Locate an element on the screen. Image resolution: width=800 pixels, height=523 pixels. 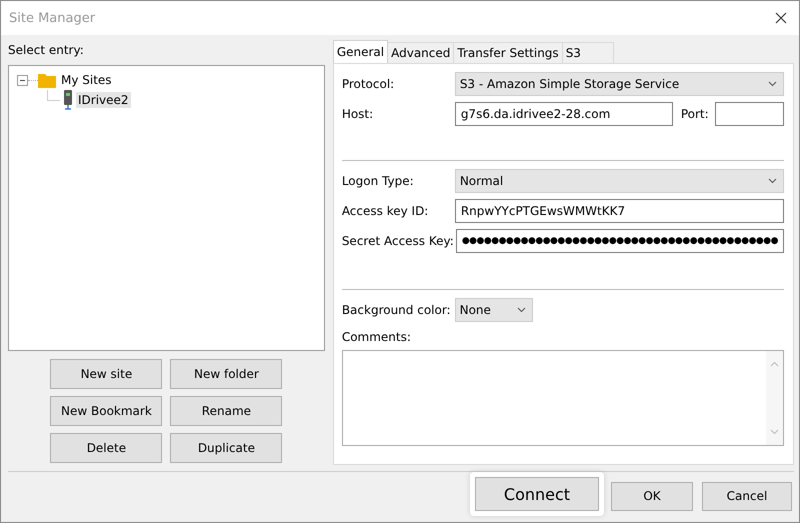
tree-item: My Sites is located at coordinates (86, 80).